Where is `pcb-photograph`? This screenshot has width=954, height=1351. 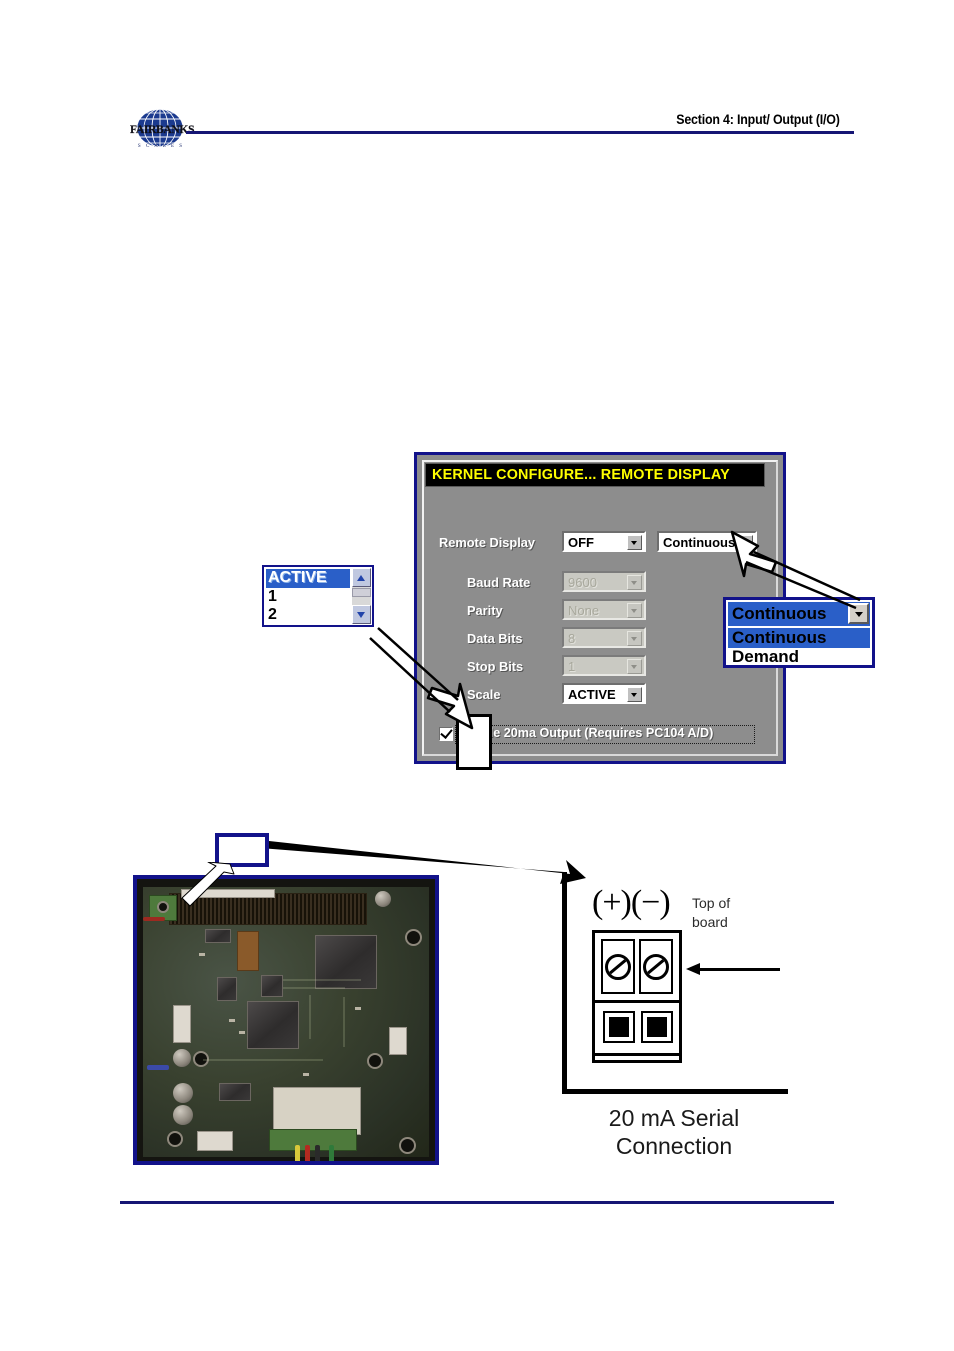
pcb-photograph is located at coordinates (286, 1020).